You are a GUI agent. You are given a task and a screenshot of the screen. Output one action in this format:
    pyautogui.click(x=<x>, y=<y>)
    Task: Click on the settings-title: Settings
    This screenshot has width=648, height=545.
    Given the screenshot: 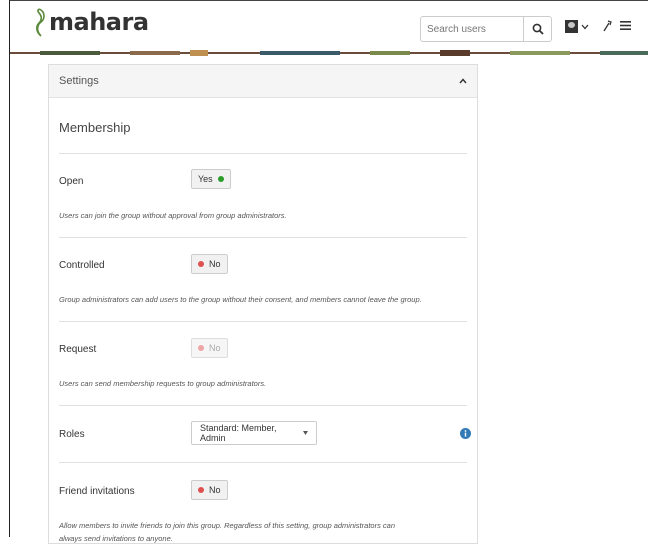 What is the action you would take?
    pyautogui.click(x=79, y=81)
    